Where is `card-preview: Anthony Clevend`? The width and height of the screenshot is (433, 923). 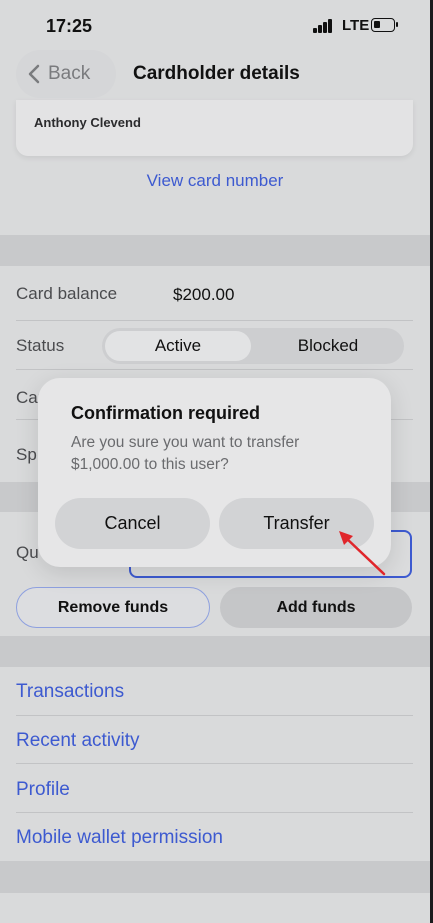 card-preview: Anthony Clevend is located at coordinates (214, 128).